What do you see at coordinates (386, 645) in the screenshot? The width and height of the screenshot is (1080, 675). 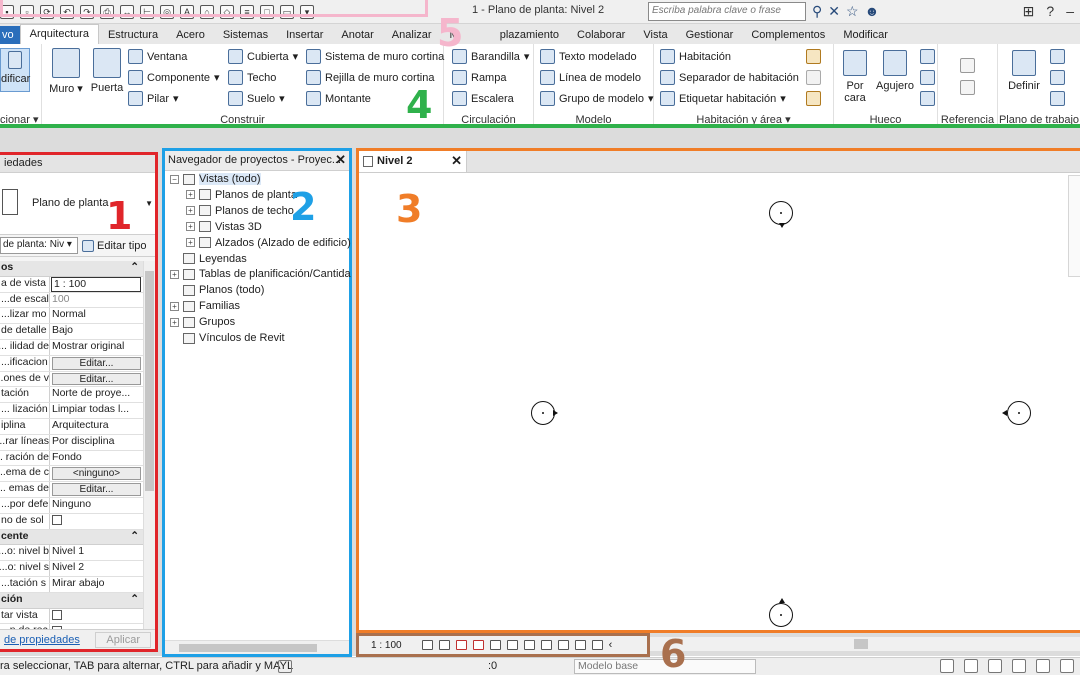 I see `view-scale: 1 : 100` at bounding box center [386, 645].